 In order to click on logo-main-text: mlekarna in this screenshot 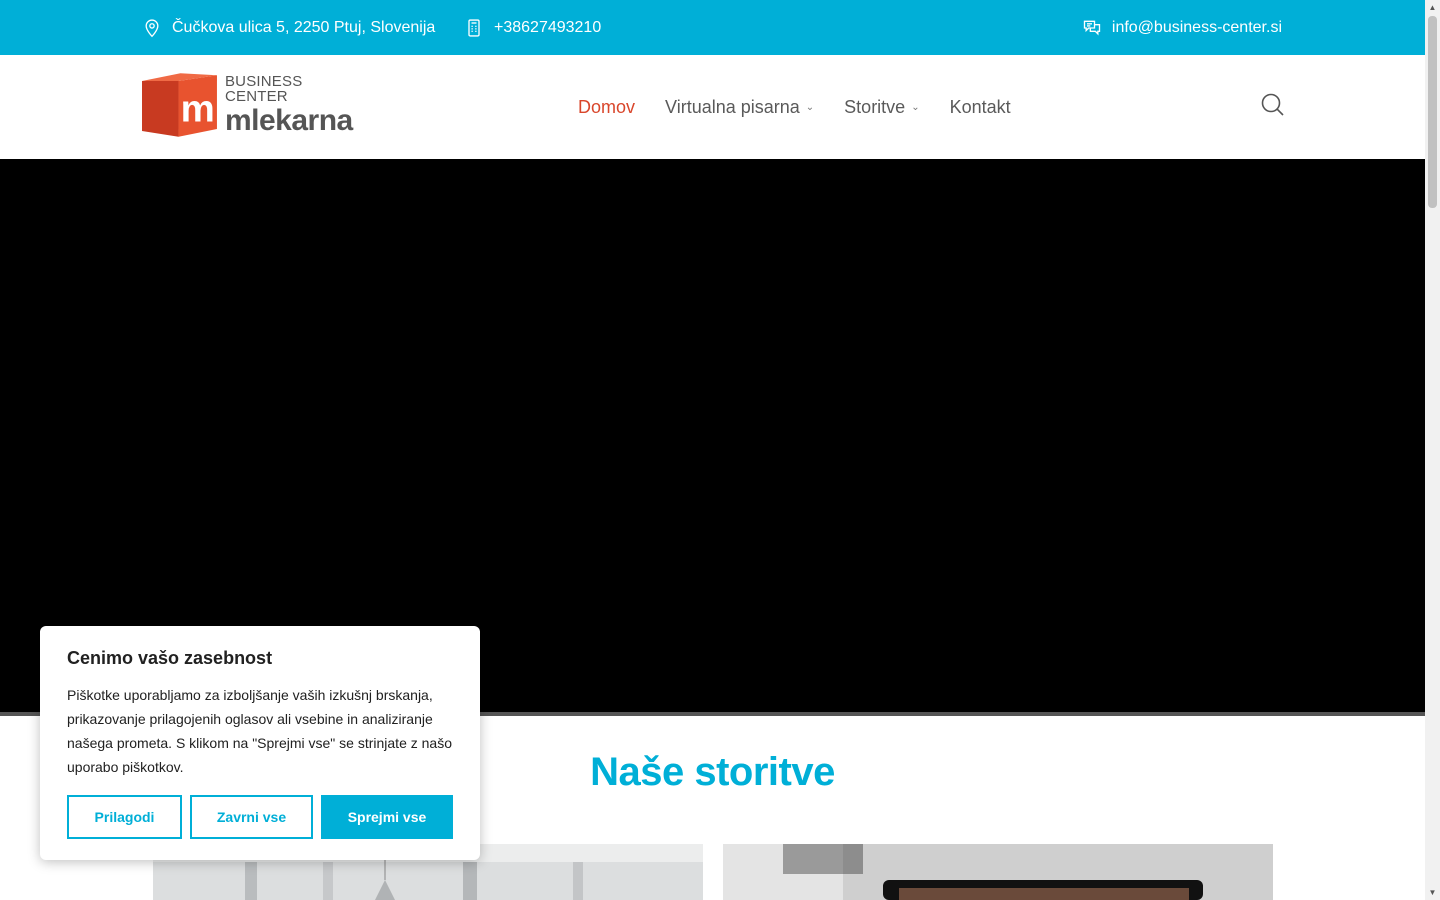, I will do `click(288, 120)`.